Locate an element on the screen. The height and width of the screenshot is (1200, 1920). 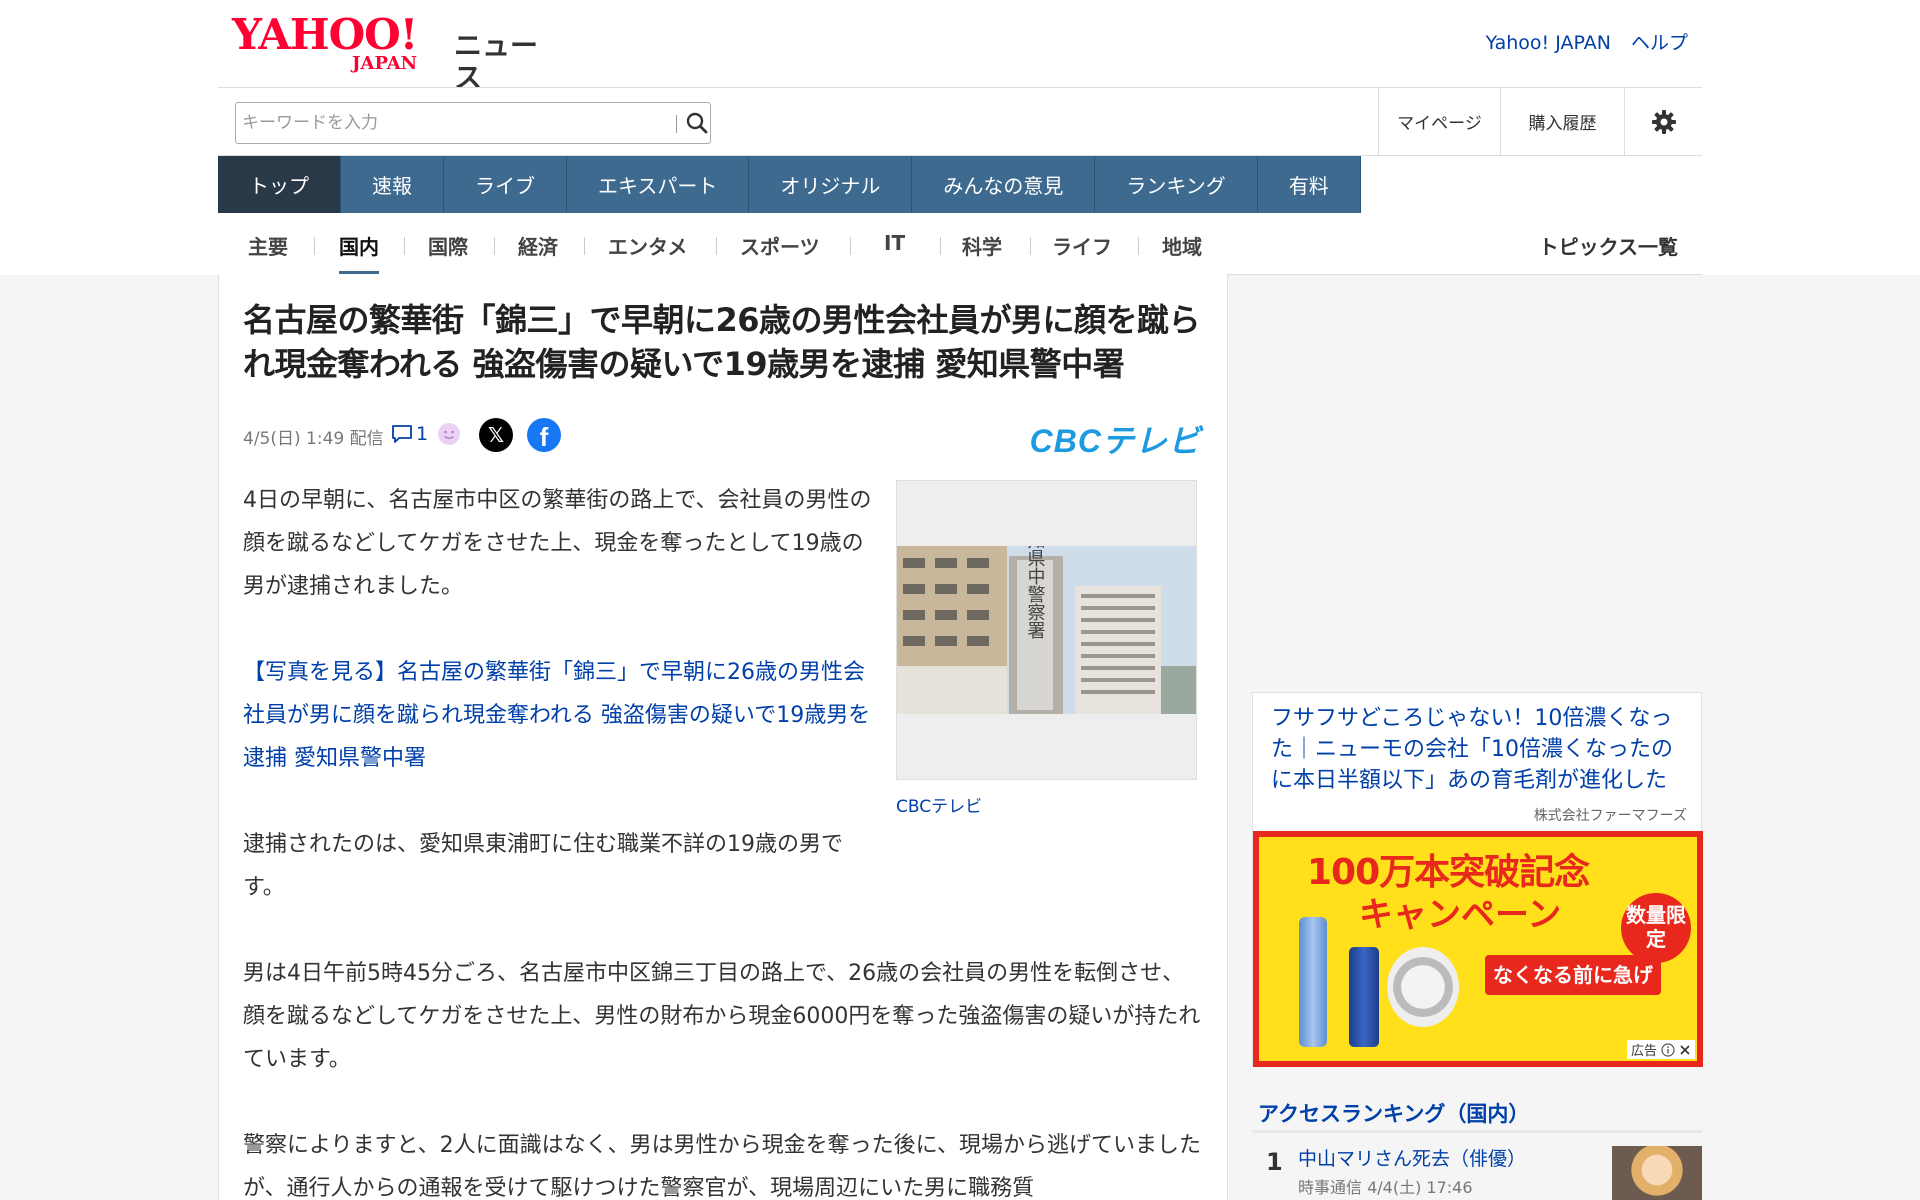
comment-count: 1 is located at coordinates (422, 434).